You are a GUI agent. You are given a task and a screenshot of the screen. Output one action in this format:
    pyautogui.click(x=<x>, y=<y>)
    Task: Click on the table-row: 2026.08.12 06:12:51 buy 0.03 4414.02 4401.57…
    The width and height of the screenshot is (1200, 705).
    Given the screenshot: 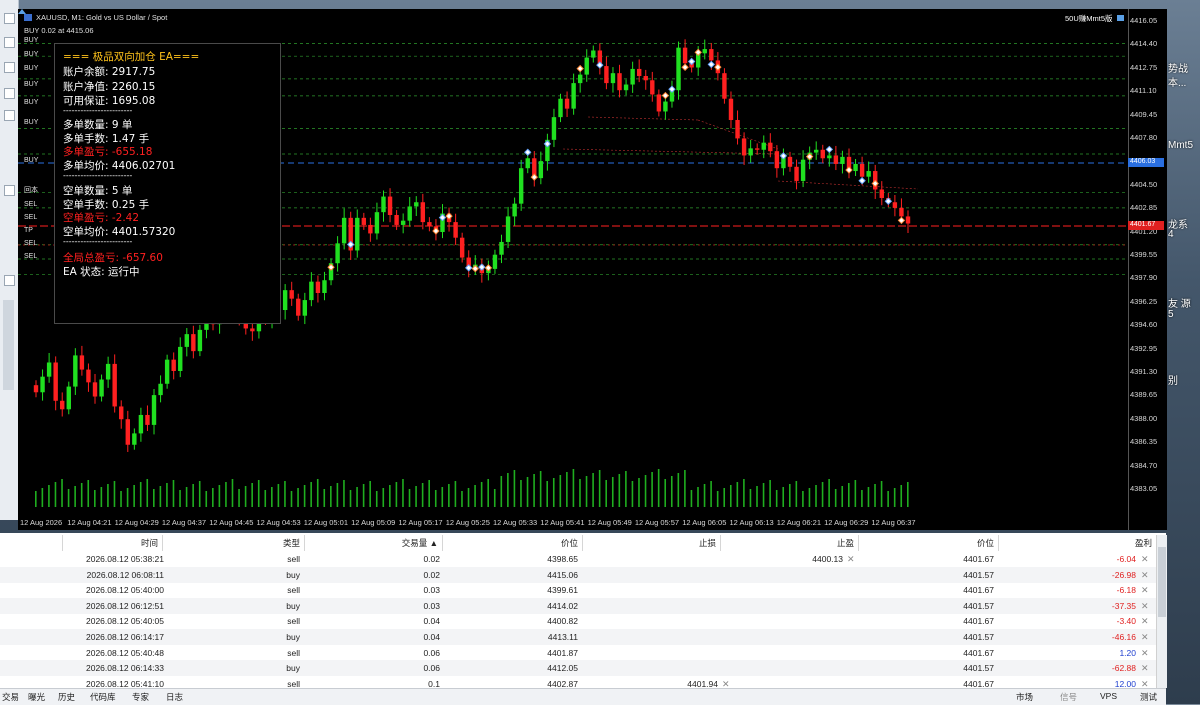 What is the action you would take?
    pyautogui.click(x=578, y=605)
    